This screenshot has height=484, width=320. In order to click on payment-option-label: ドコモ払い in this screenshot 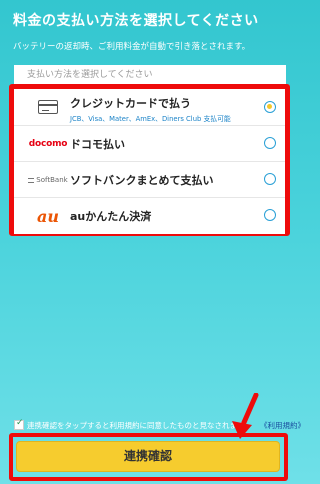, I will do `click(97, 144)`.